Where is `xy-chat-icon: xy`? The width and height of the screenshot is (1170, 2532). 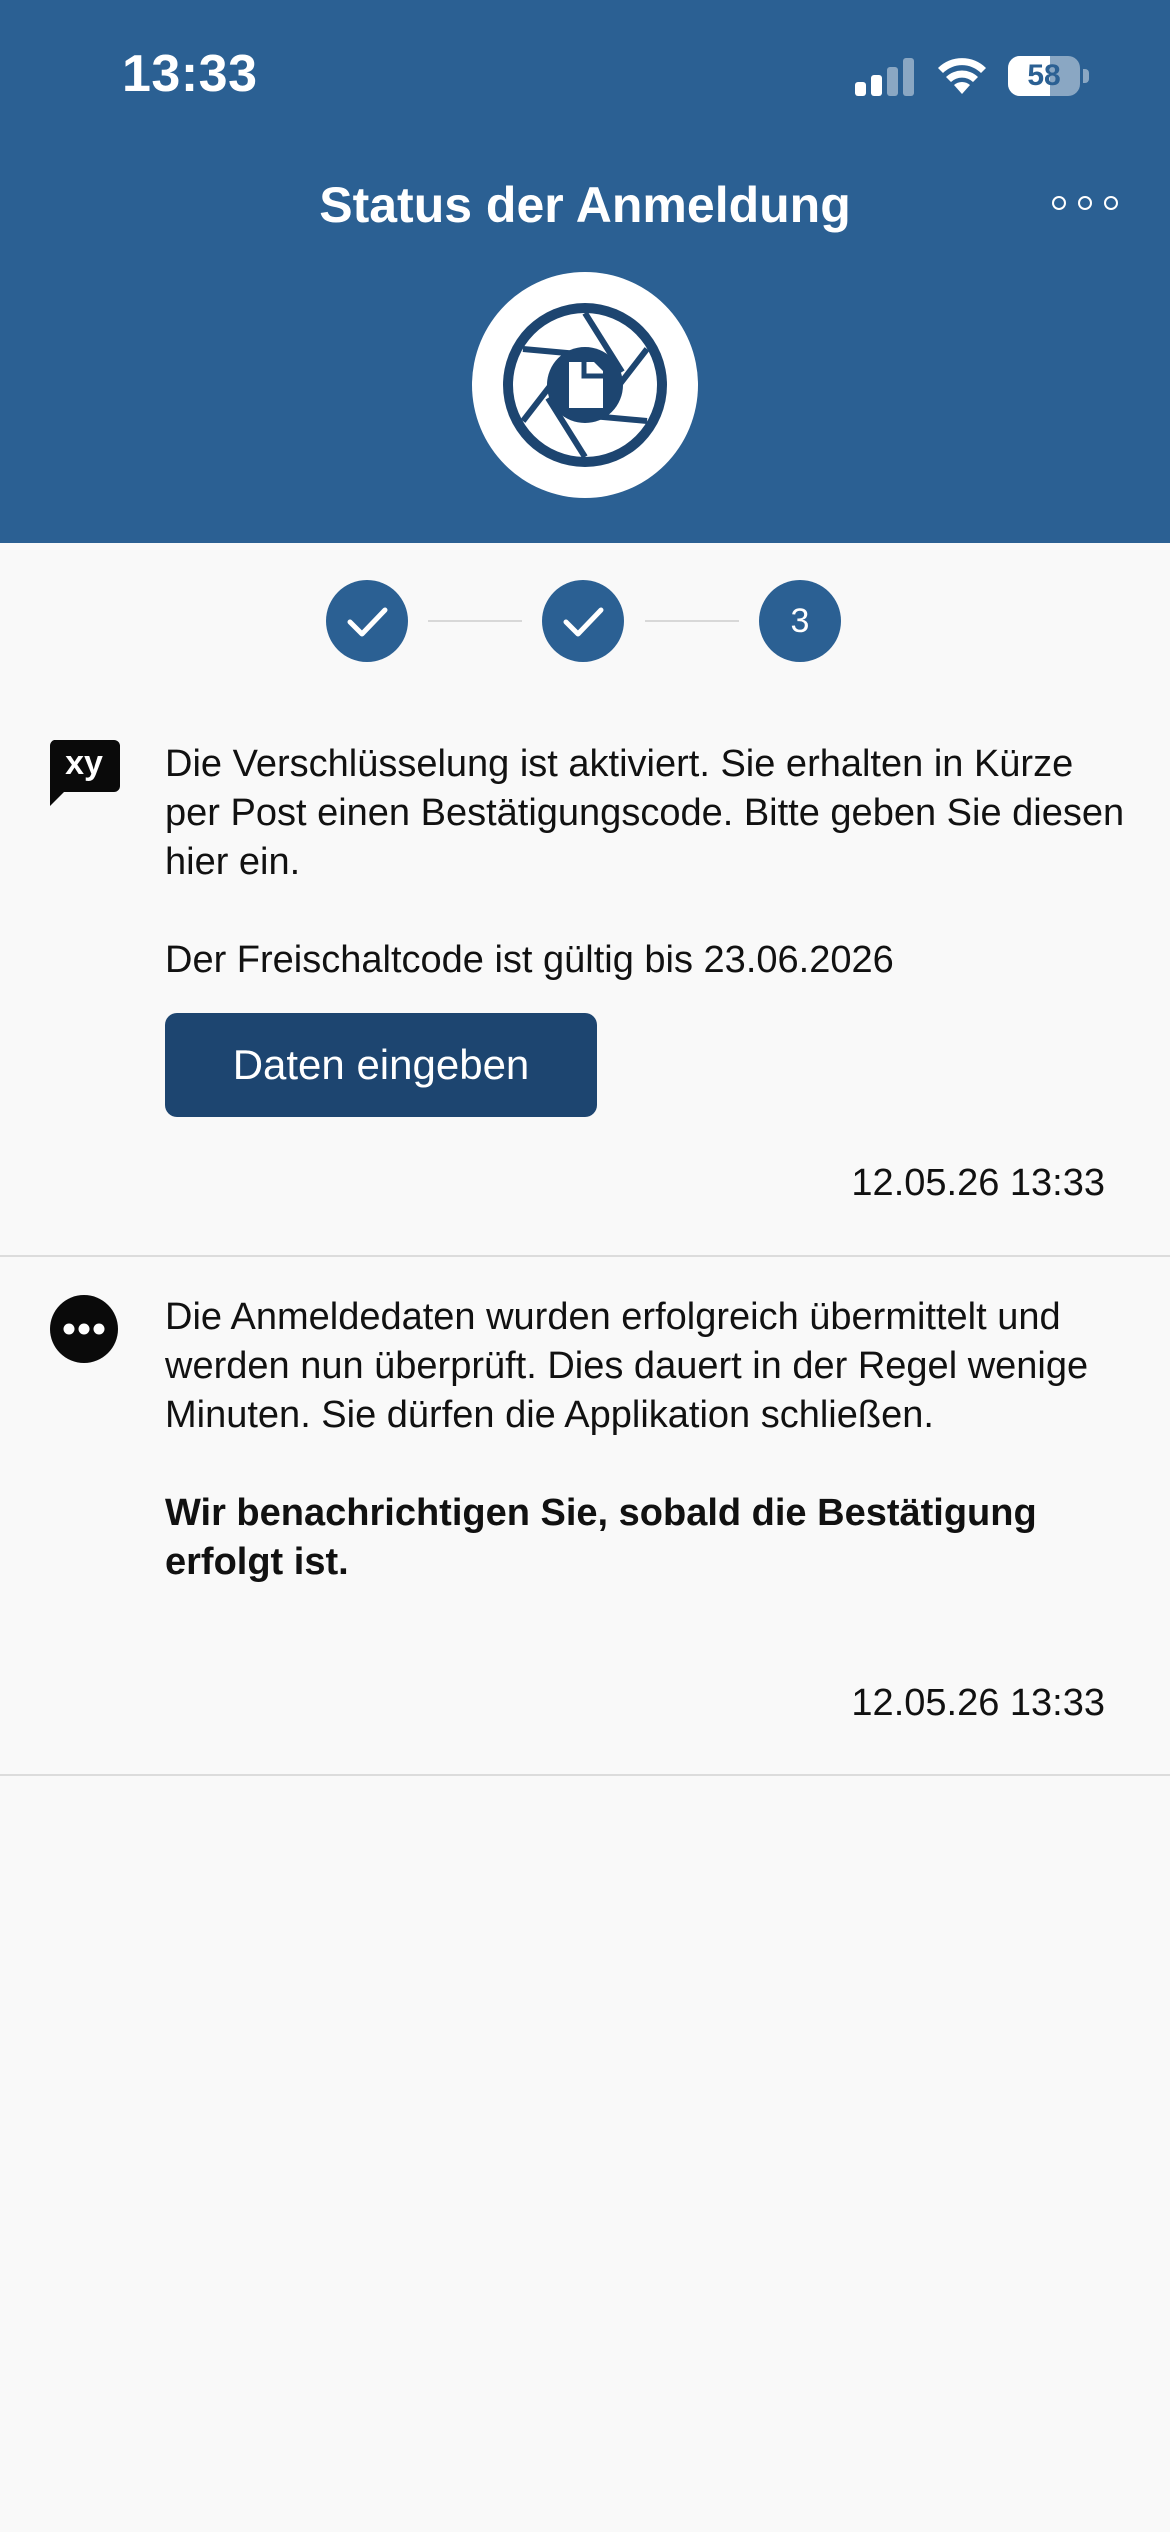 xy-chat-icon: xy is located at coordinates (84, 775).